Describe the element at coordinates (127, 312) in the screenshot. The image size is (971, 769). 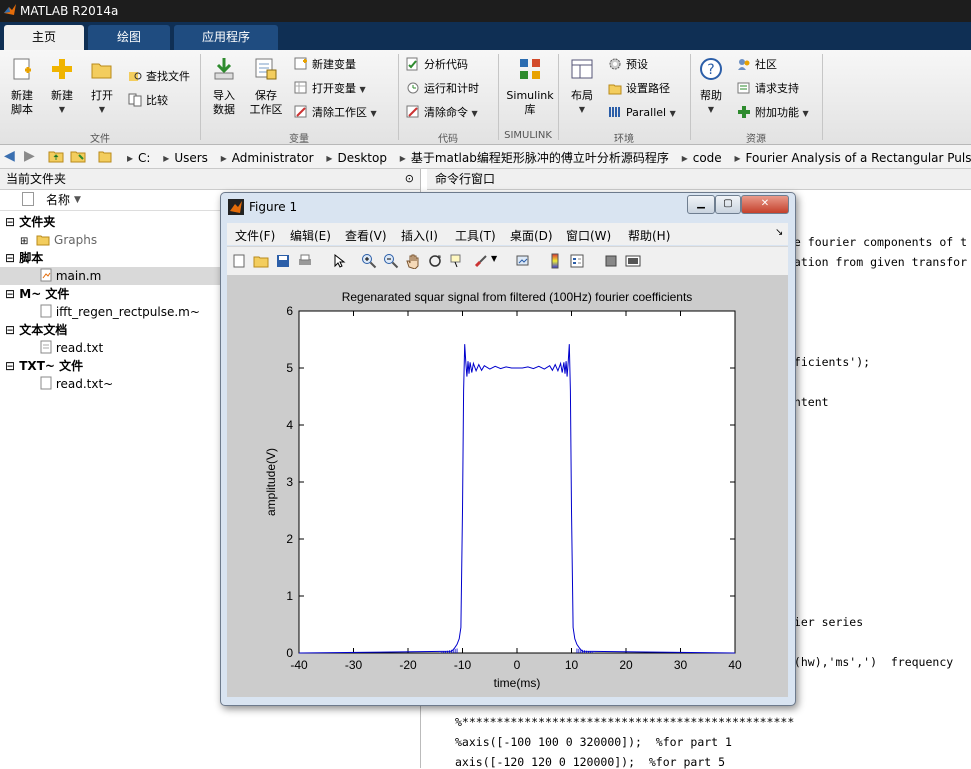
I see `file-name: ifft_regen_rectpulse.m~` at that location.